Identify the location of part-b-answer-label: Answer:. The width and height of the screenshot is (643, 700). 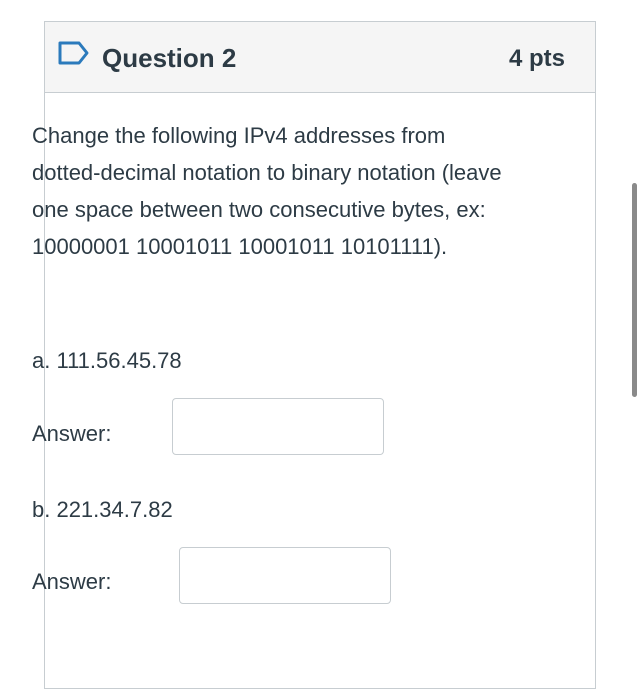
(72, 581).